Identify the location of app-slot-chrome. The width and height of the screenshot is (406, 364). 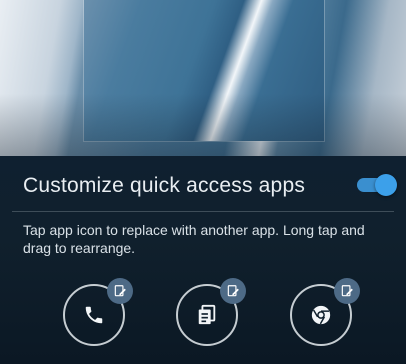
(325, 312).